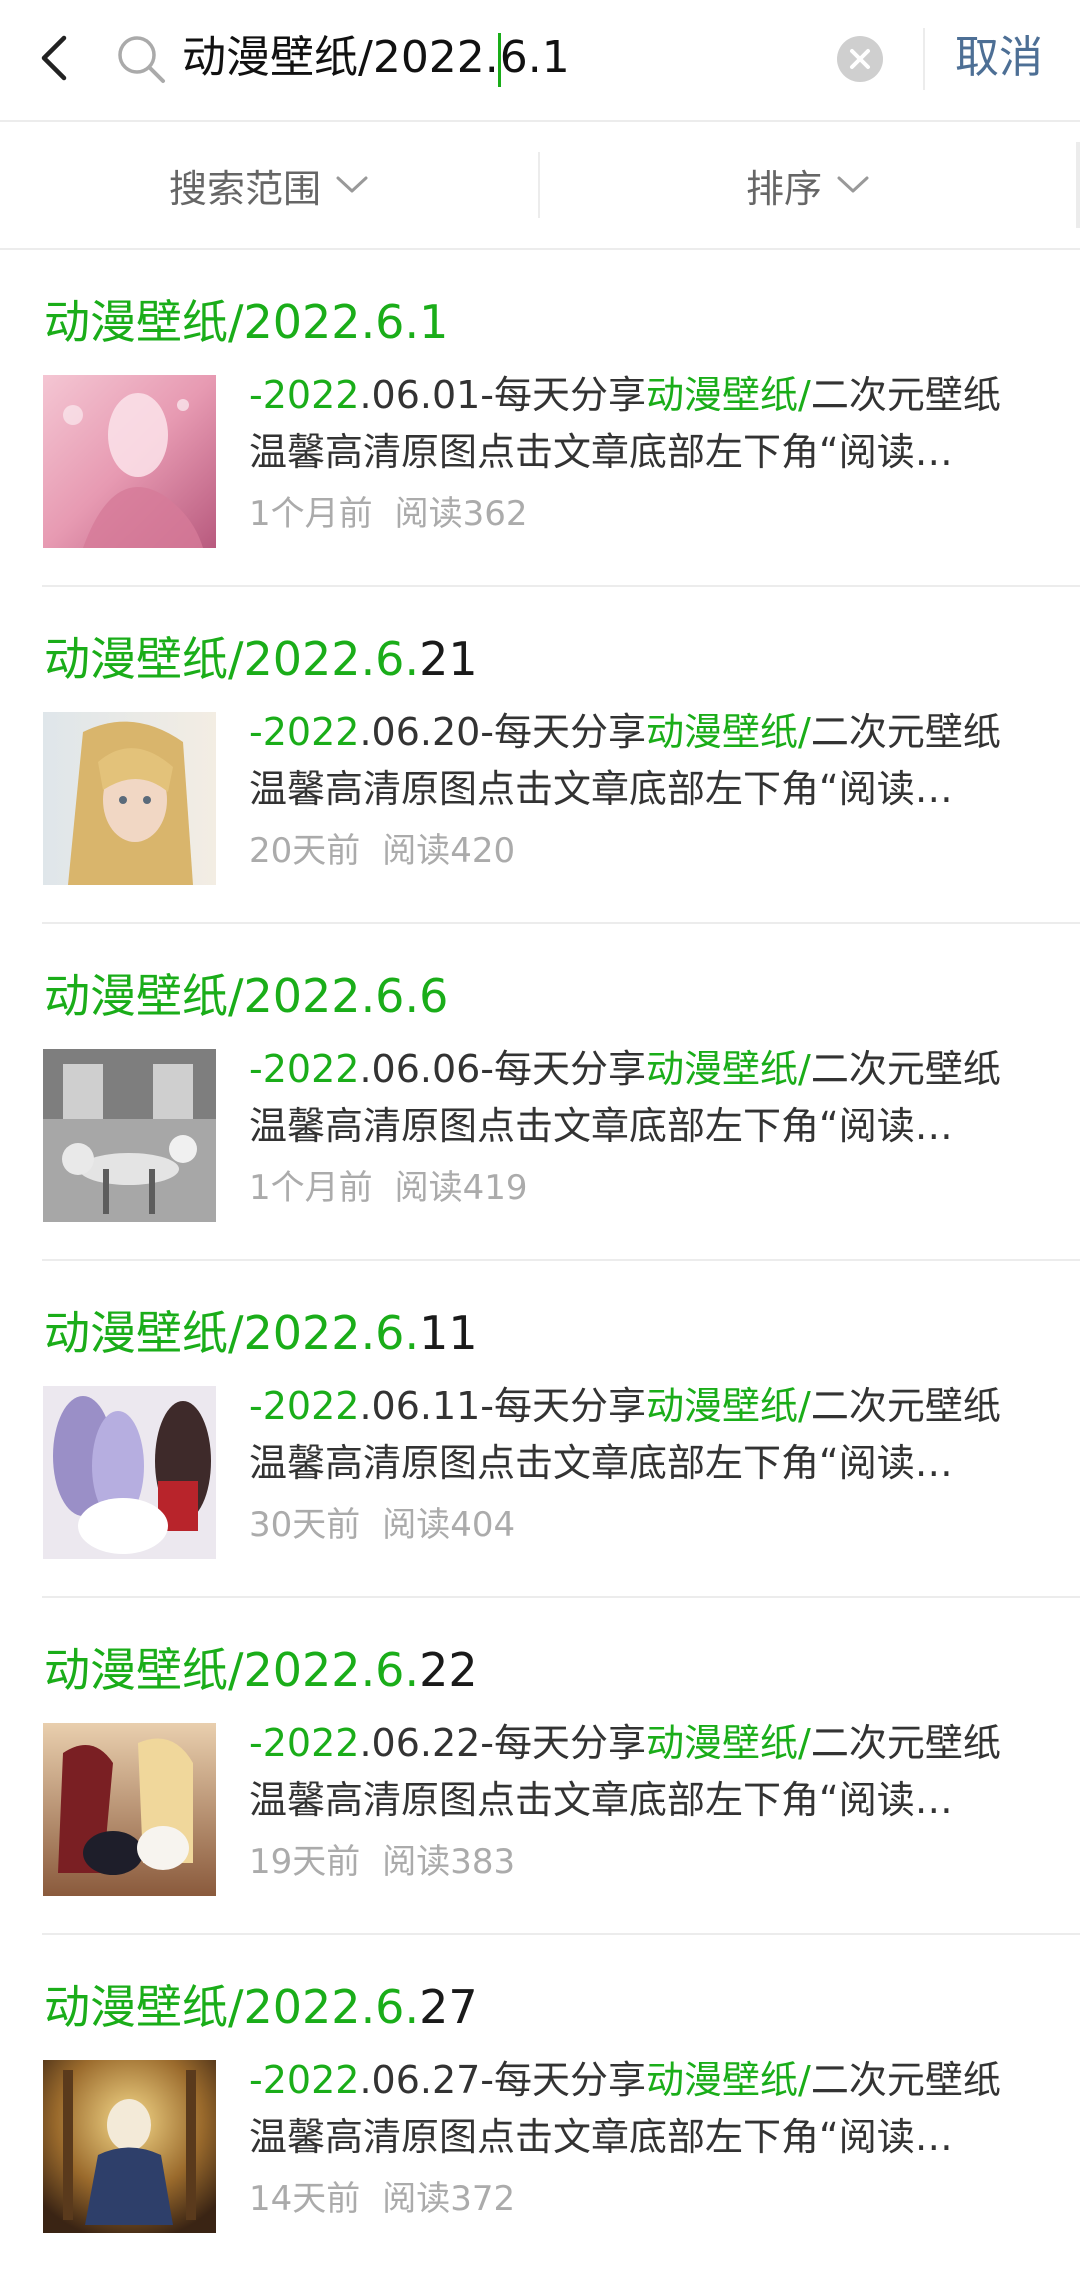  Describe the element at coordinates (1078, 185) in the screenshot. I see `divider` at that location.